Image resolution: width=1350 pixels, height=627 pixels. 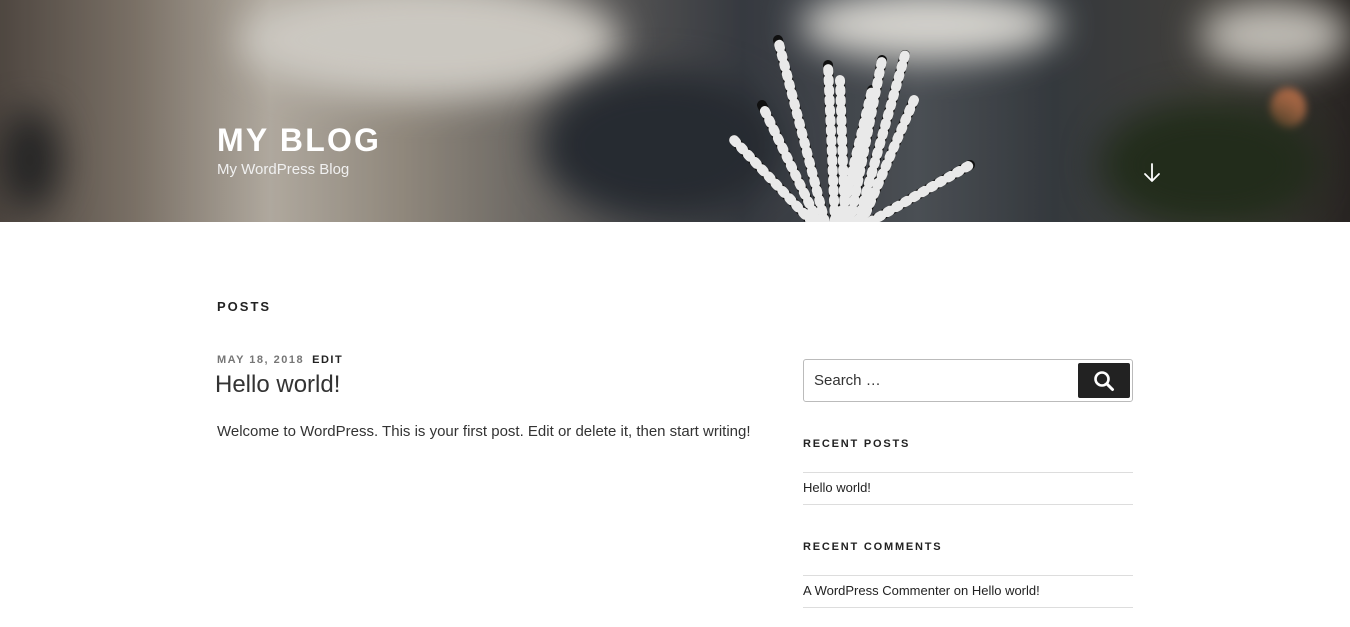 What do you see at coordinates (857, 444) in the screenshot?
I see `recent-posts-title: RECENT POSTS` at bounding box center [857, 444].